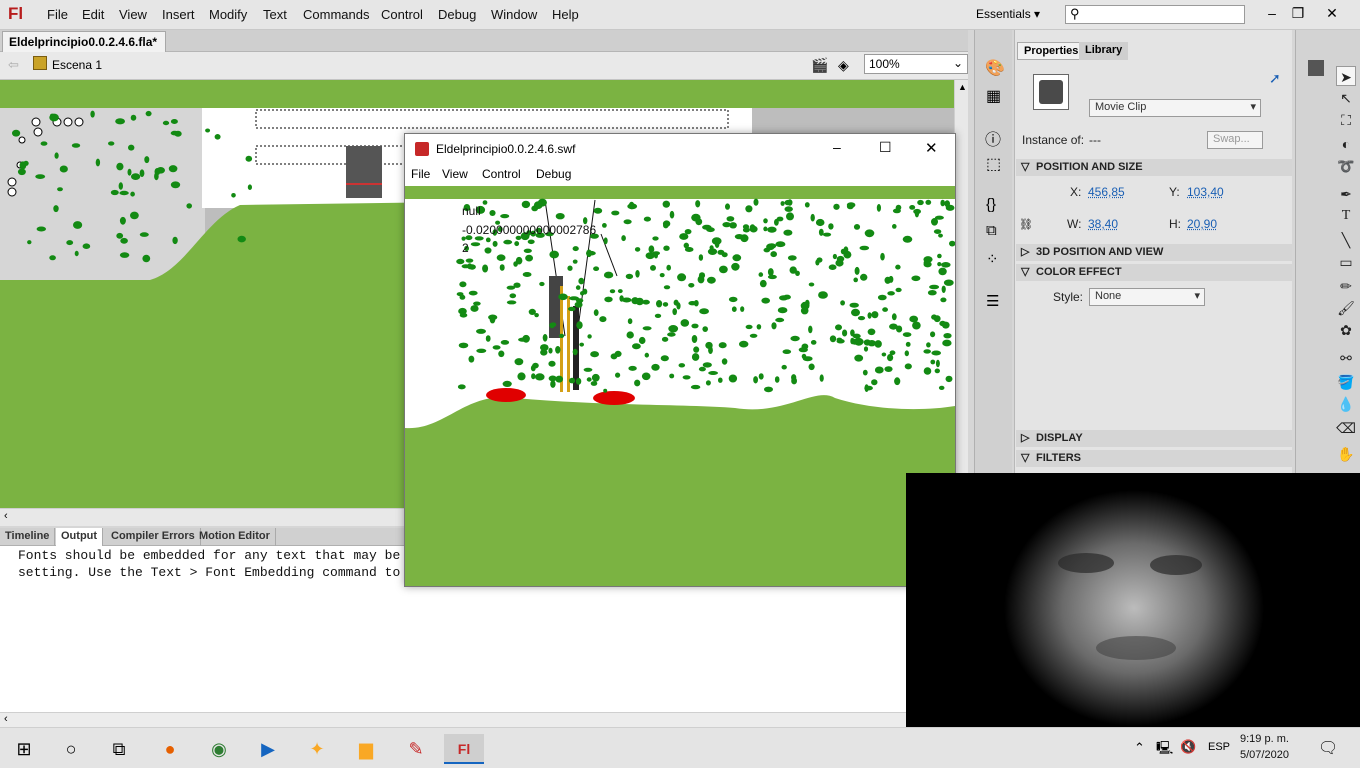 This screenshot has height=768, width=1360. What do you see at coordinates (1298, 14) in the screenshot?
I see `restore-button: ❐` at bounding box center [1298, 14].